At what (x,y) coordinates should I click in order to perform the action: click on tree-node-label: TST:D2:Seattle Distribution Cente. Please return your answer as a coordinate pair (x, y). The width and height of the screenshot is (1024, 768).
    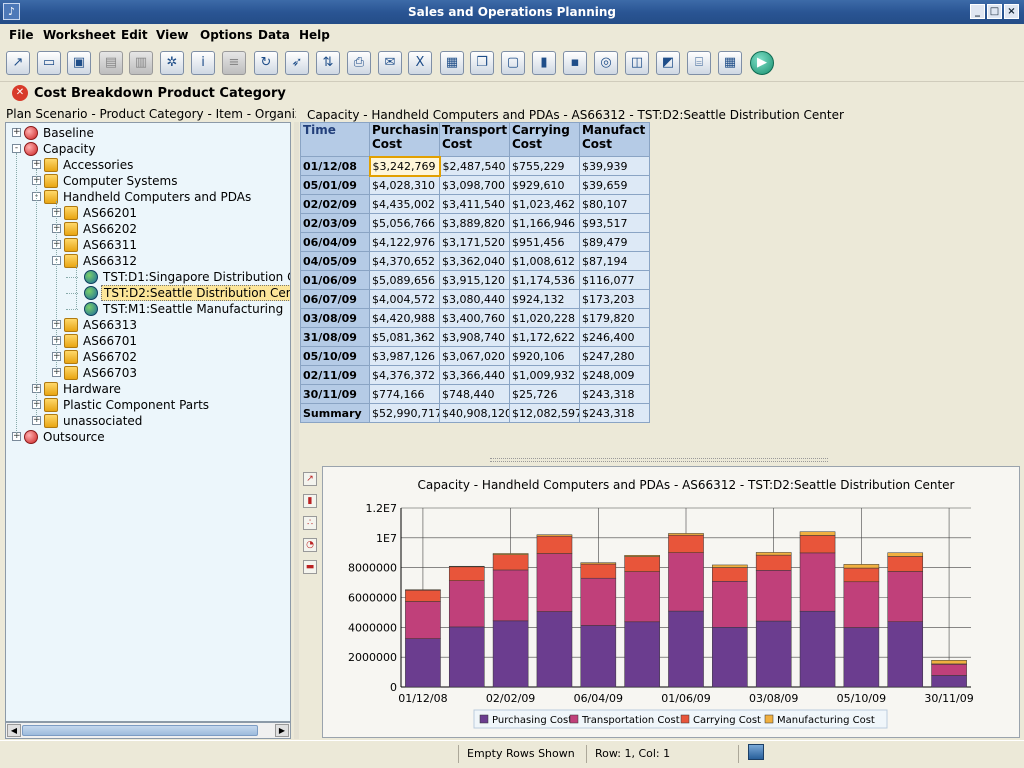
    Looking at the image, I should click on (195, 293).